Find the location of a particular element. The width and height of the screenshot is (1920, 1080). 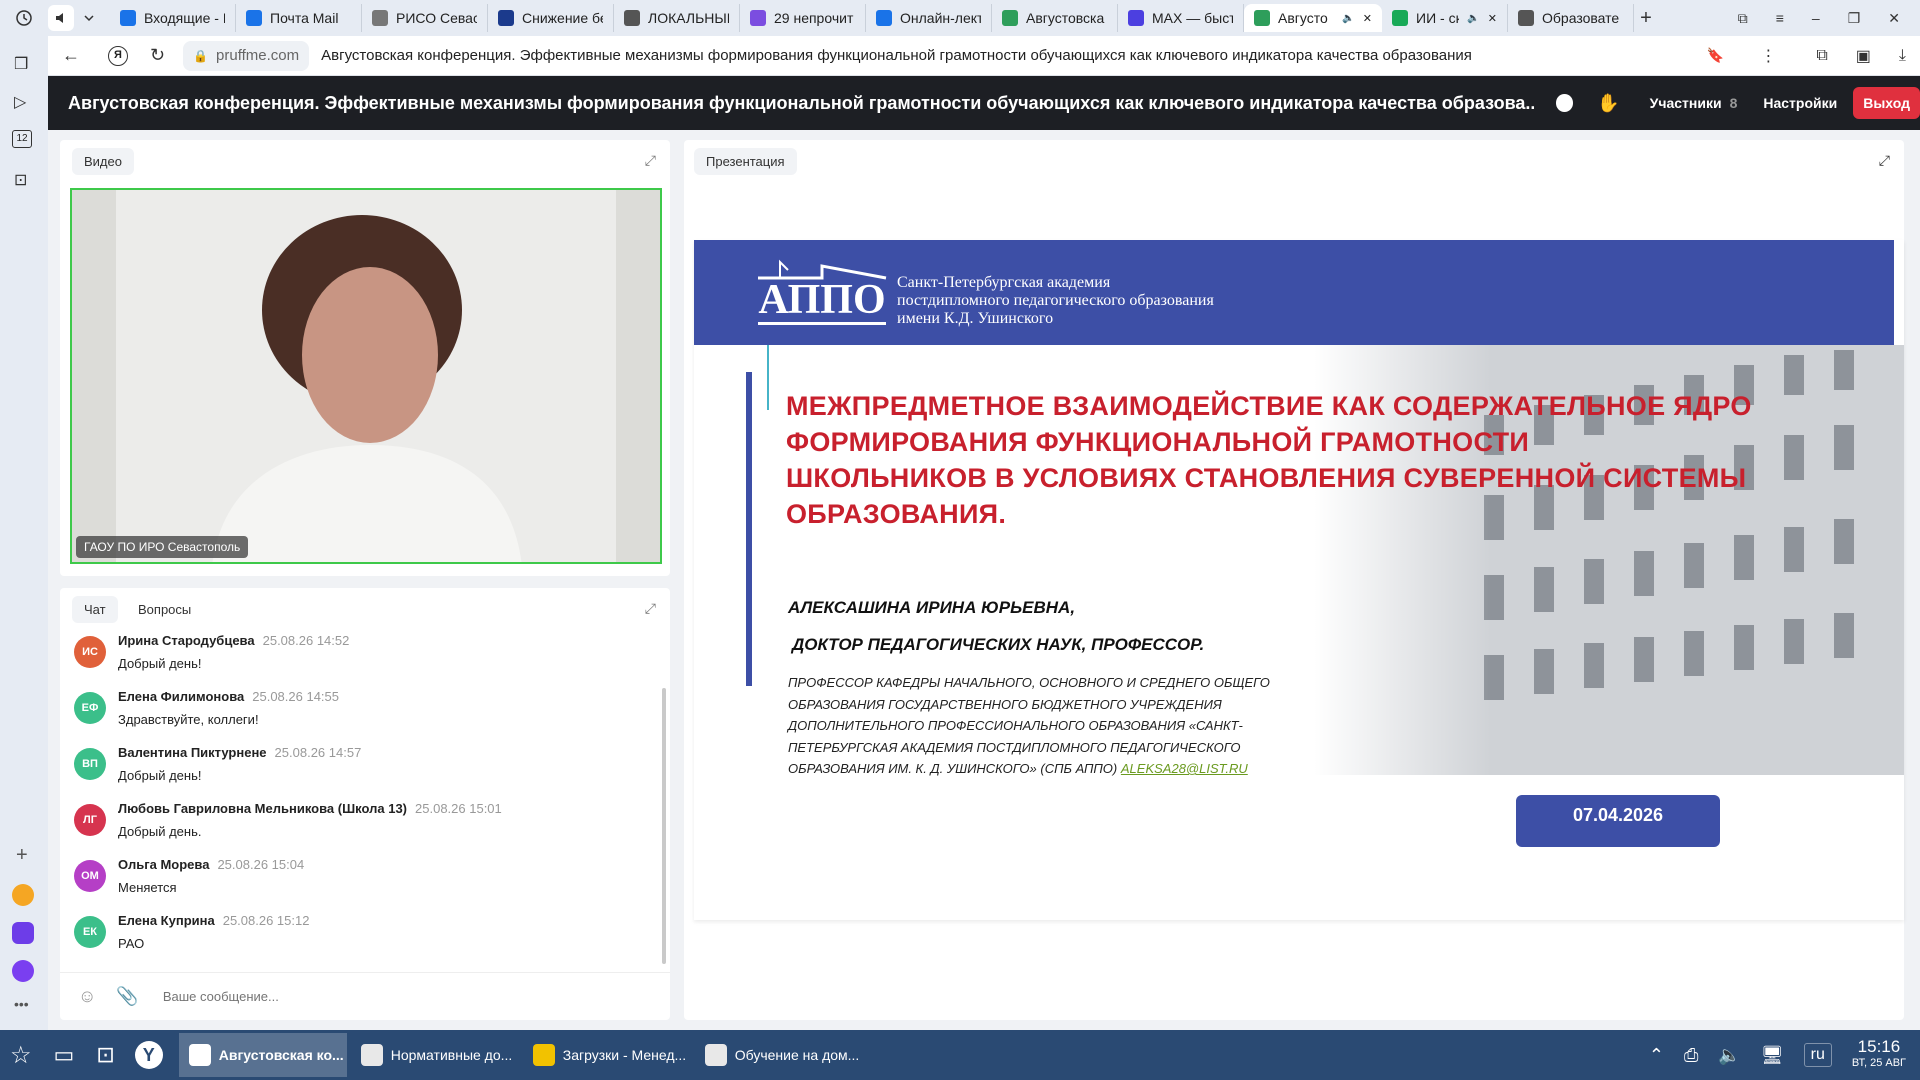

chat-tab: Чат is located at coordinates (95, 609).